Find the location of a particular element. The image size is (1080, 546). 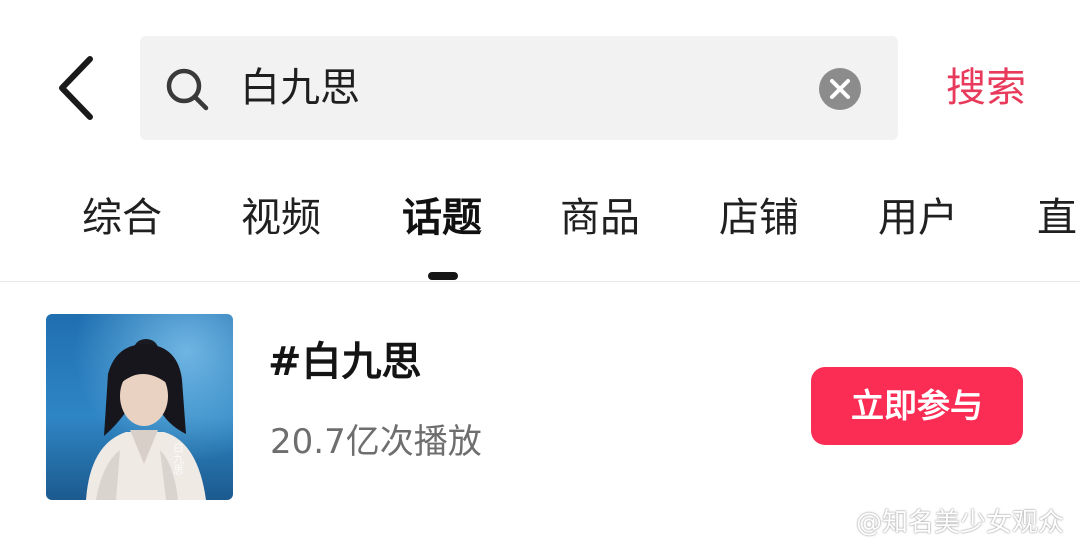

clear-icon is located at coordinates (840, 89).